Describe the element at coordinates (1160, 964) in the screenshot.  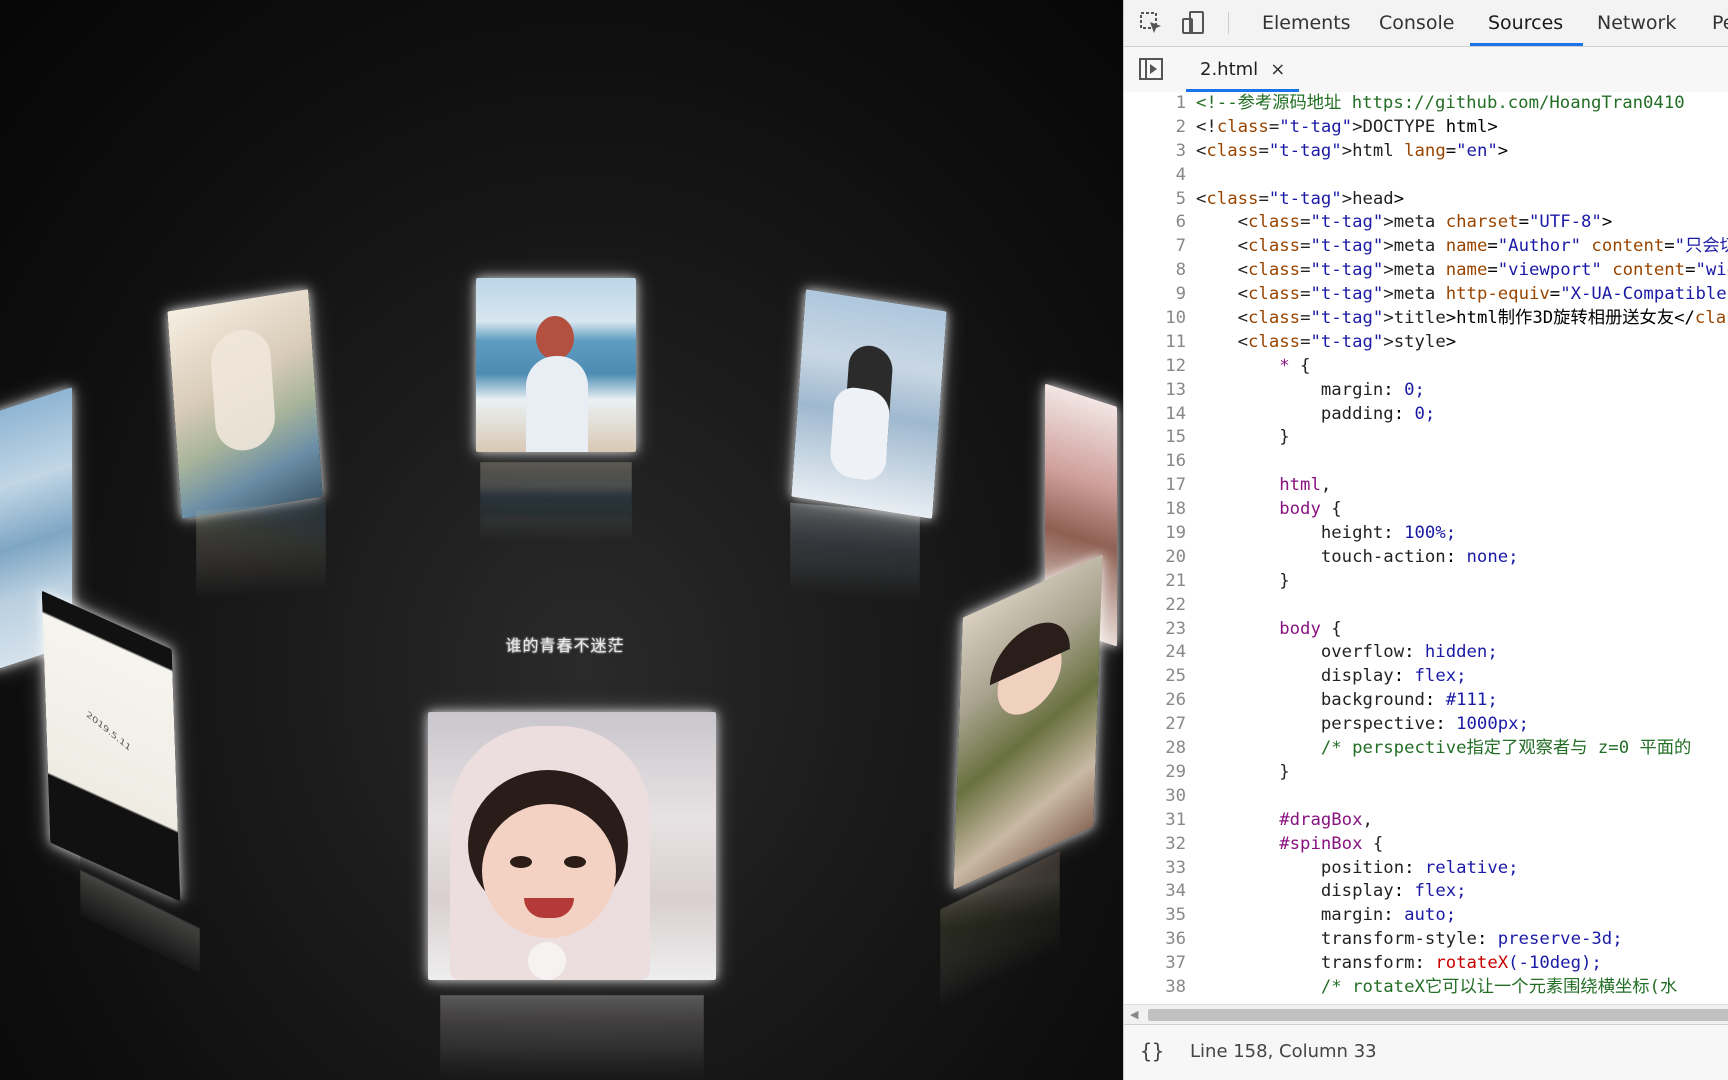
I see `line-number: 37` at that location.